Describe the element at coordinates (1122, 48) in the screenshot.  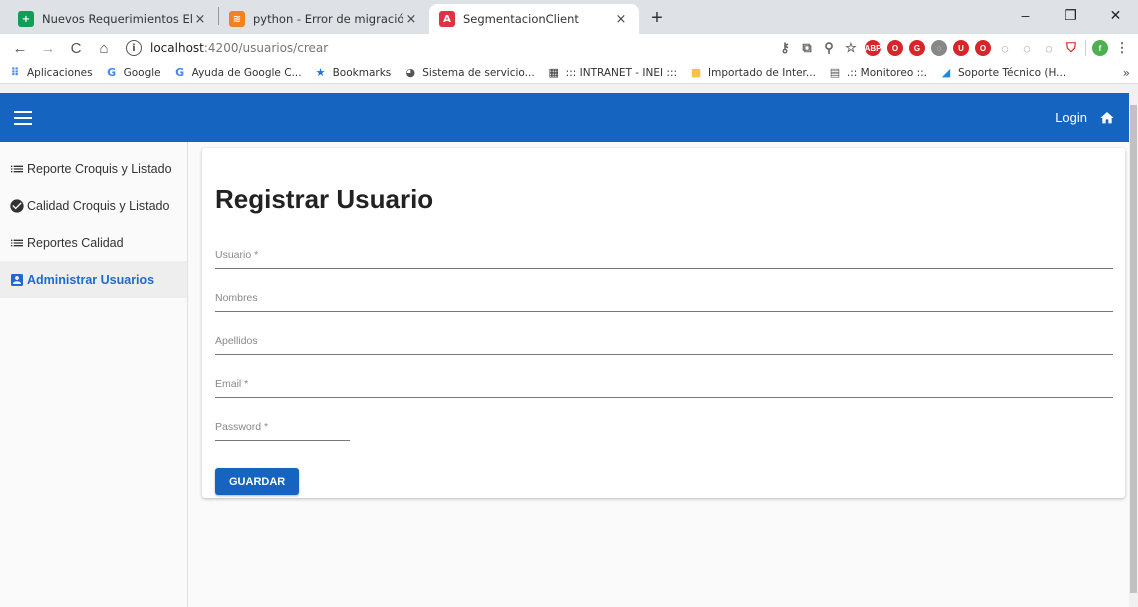
I see `more-vert-icon: ⋮` at that location.